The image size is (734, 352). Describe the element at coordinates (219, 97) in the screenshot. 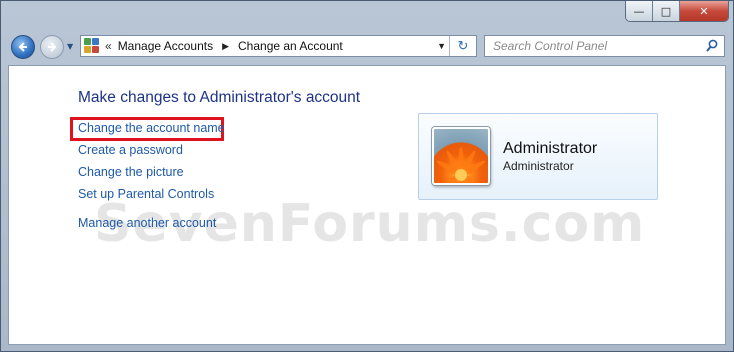

I see `page-title: Make changes to Administrator's account` at that location.